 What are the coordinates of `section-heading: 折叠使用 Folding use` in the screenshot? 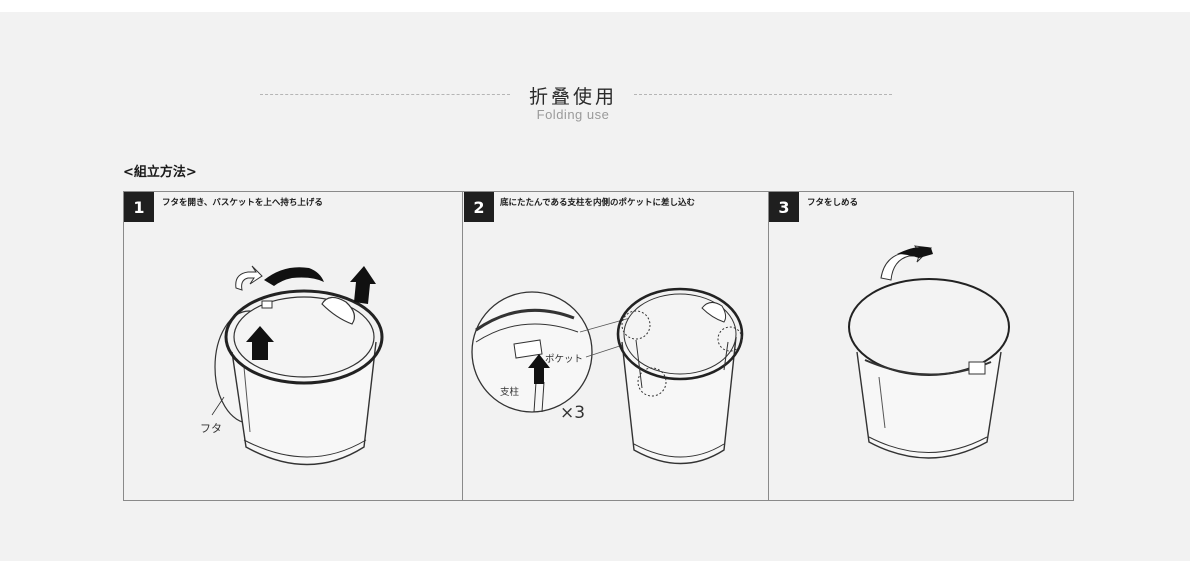 It's located at (576, 98).